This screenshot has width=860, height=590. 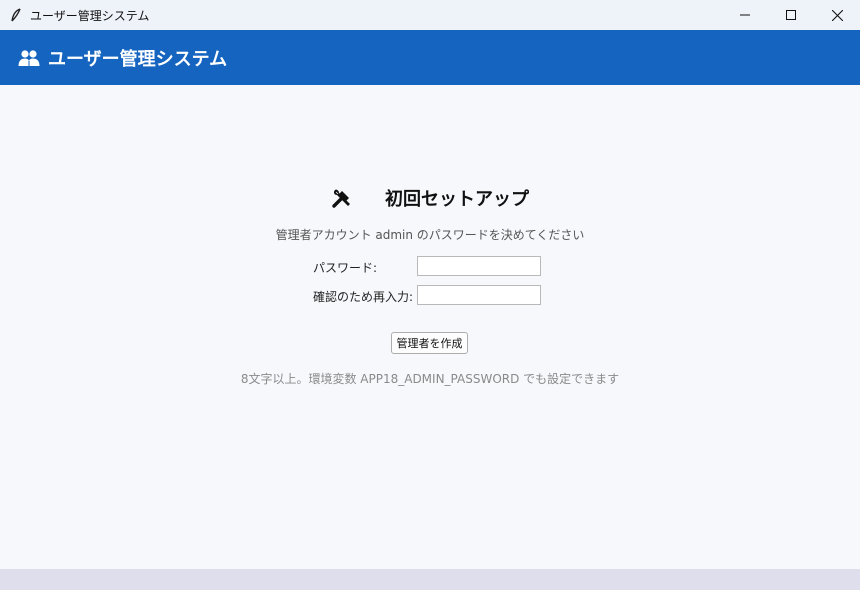 I want to click on setup-subtitle: 管理者アカウント admin のパスワードを決めてください, so click(x=430, y=235).